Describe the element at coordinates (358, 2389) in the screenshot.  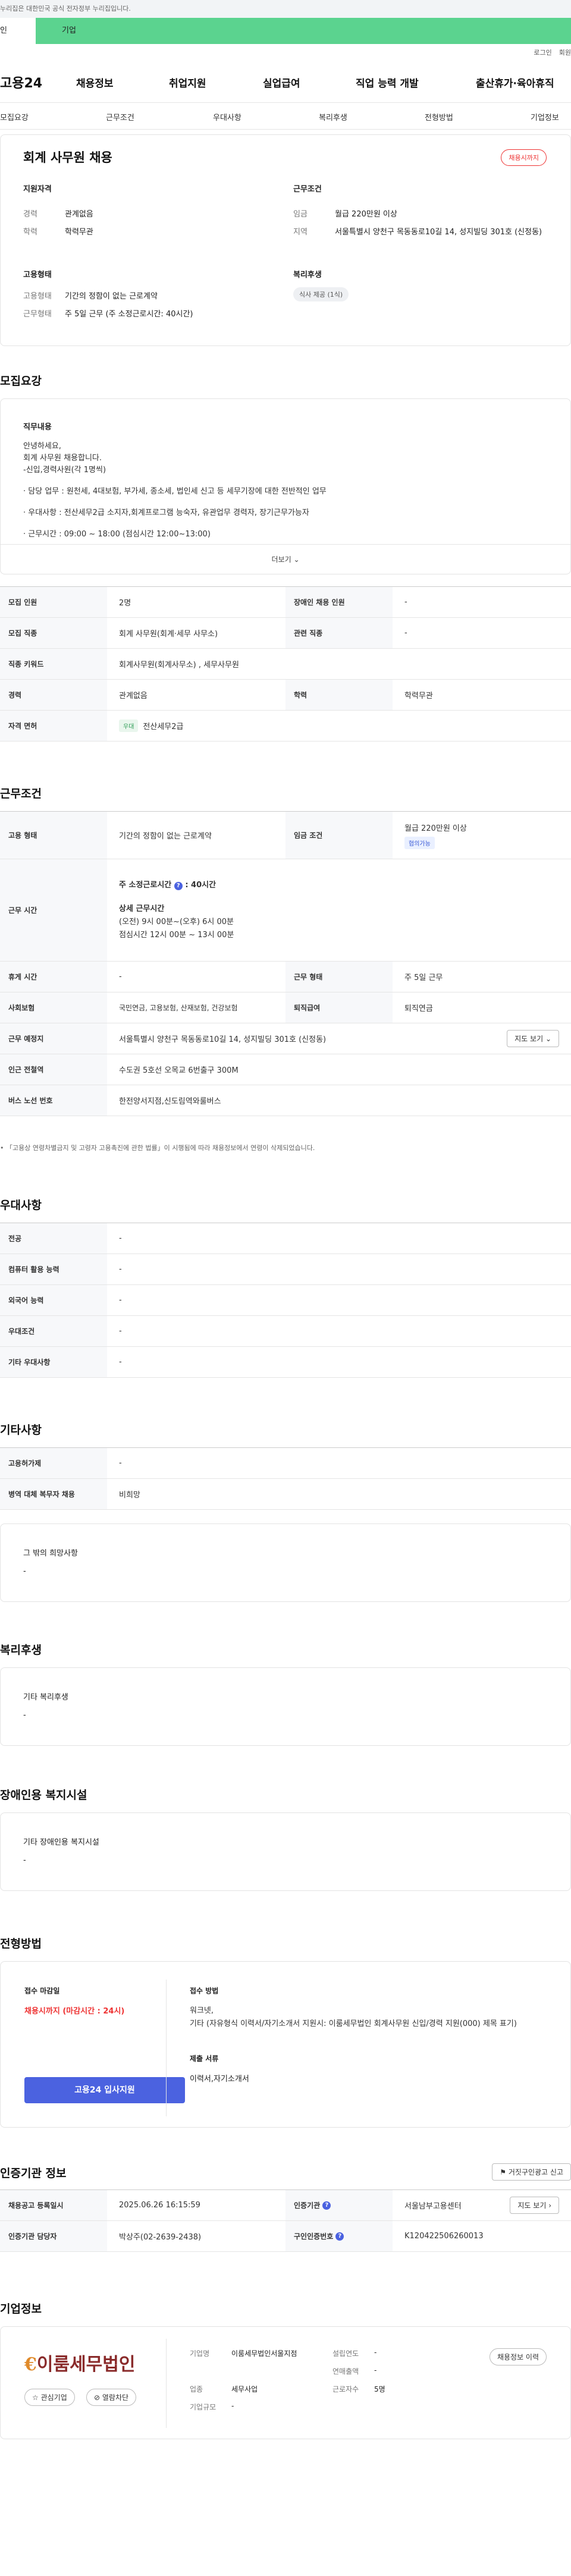
I see `employees-field: 근로자수 5명` at that location.